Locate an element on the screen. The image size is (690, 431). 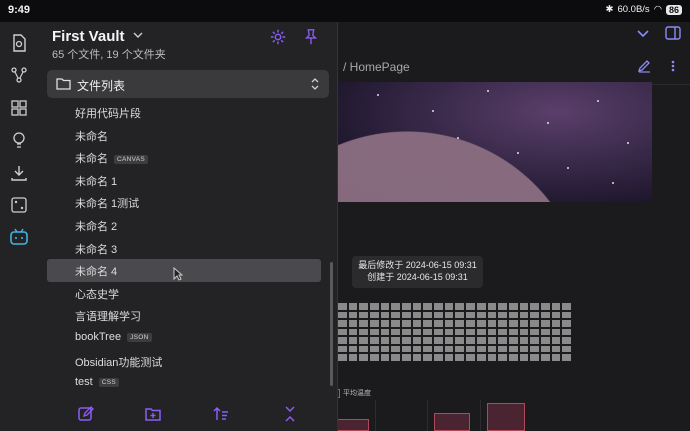
lightbulb-icon is located at coordinates (19, 140).